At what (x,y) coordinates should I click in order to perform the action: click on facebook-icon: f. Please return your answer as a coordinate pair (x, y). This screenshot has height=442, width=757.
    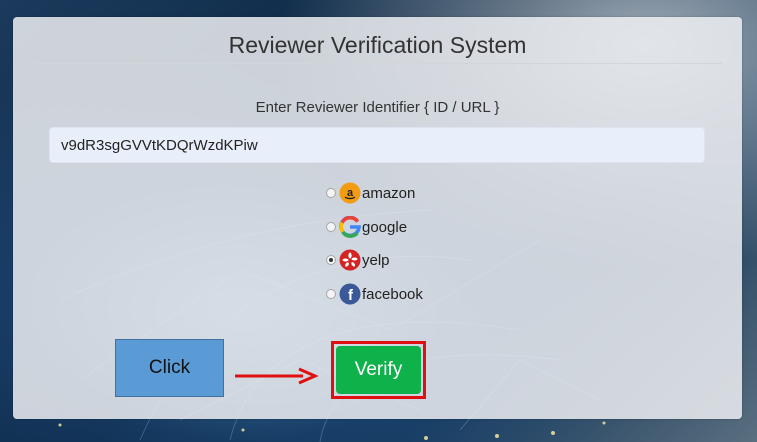
    Looking at the image, I should click on (350, 294).